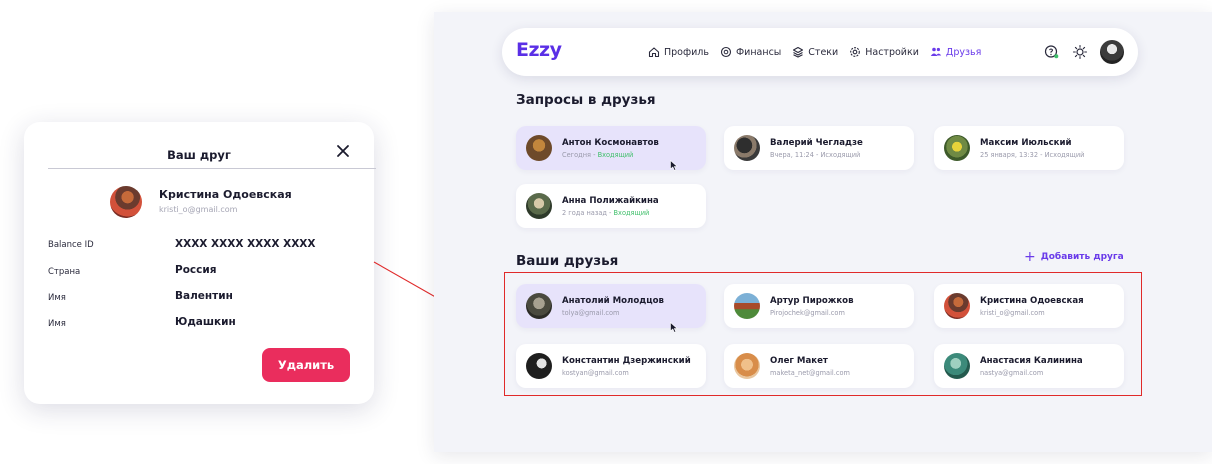 Image resolution: width=1212 pixels, height=464 pixels. I want to click on request-meta: 2 года назад - Входящий, so click(606, 212).